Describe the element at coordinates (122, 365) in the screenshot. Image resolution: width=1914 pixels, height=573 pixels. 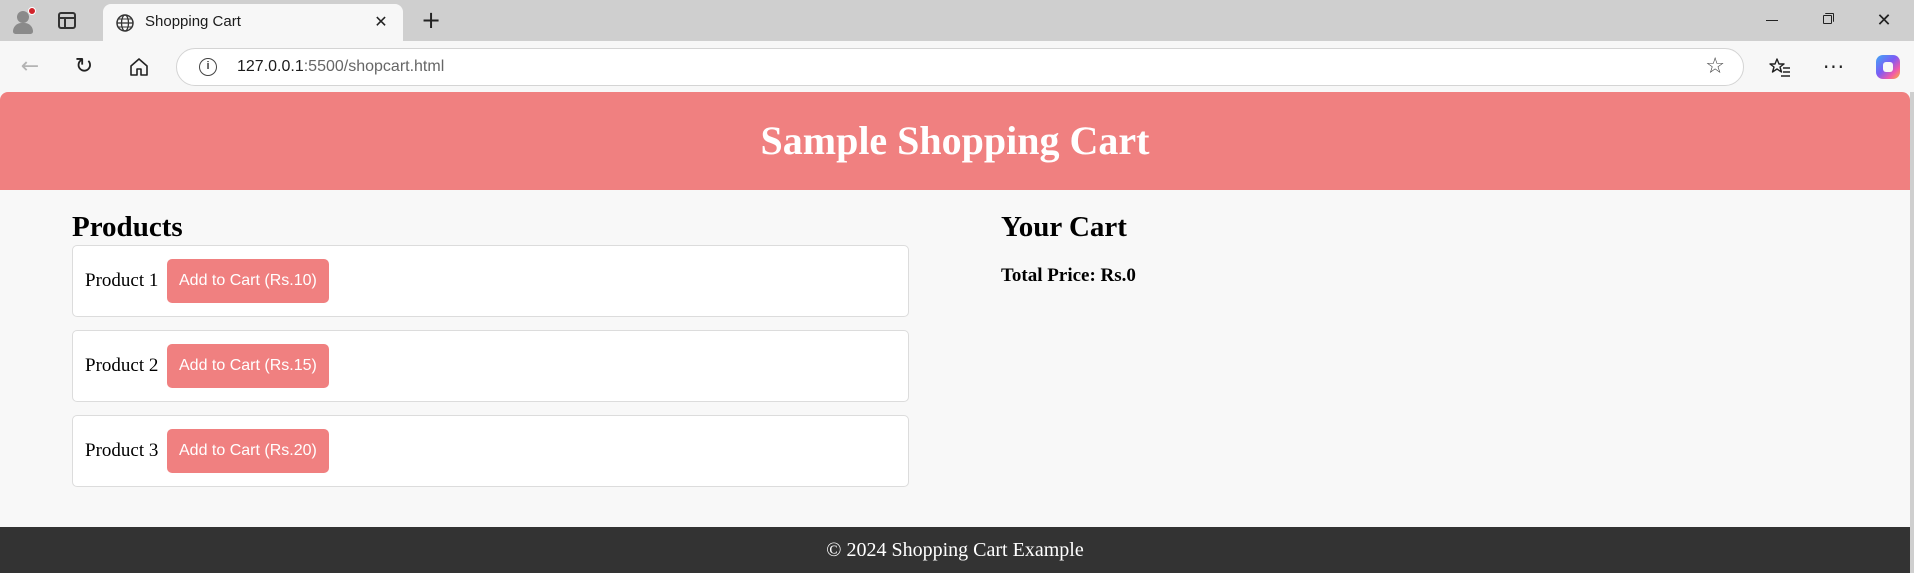
I see `product-name: Product 2` at that location.